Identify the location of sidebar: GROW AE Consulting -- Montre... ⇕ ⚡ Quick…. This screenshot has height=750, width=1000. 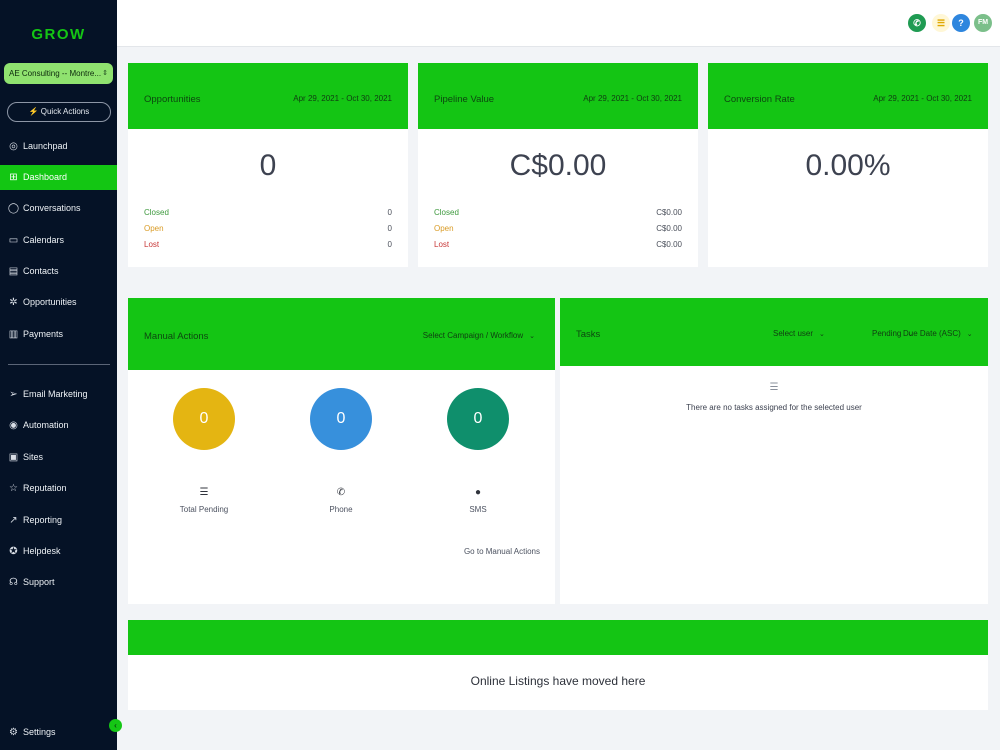
(58, 375).